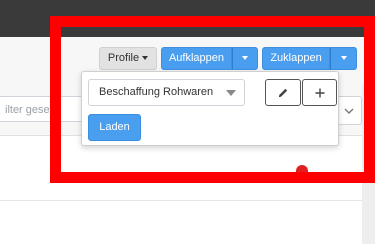  I want to click on divider, so click(181, 200).